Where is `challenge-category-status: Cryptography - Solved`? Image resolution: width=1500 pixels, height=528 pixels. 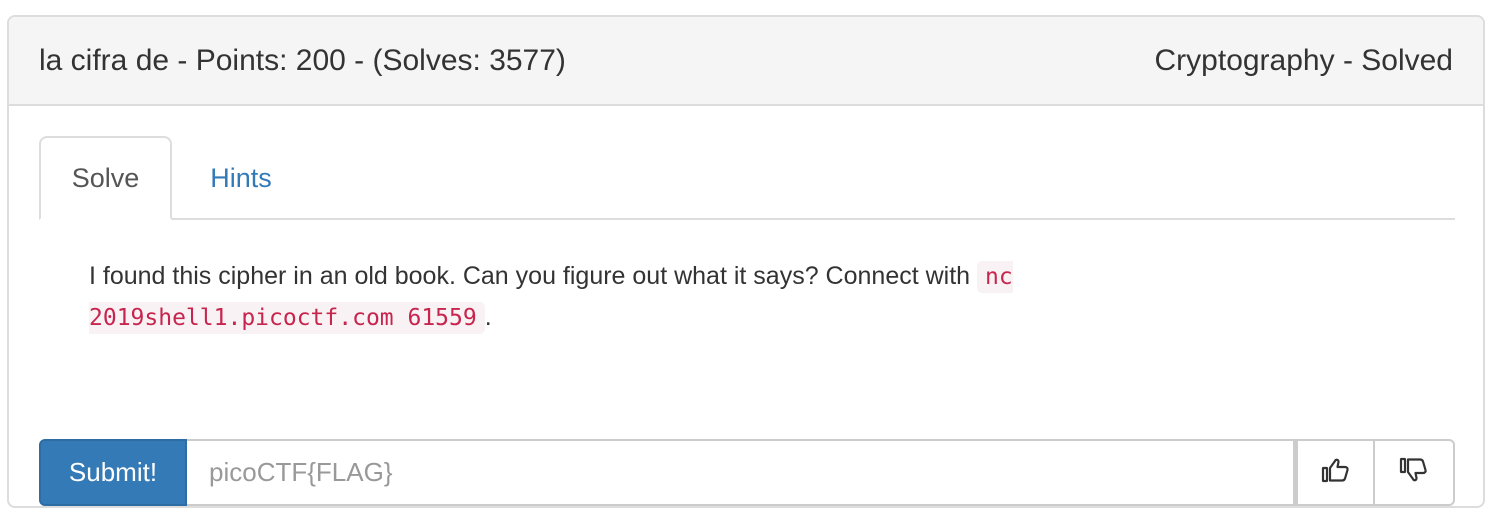 challenge-category-status: Cryptography - Solved is located at coordinates (1303, 60).